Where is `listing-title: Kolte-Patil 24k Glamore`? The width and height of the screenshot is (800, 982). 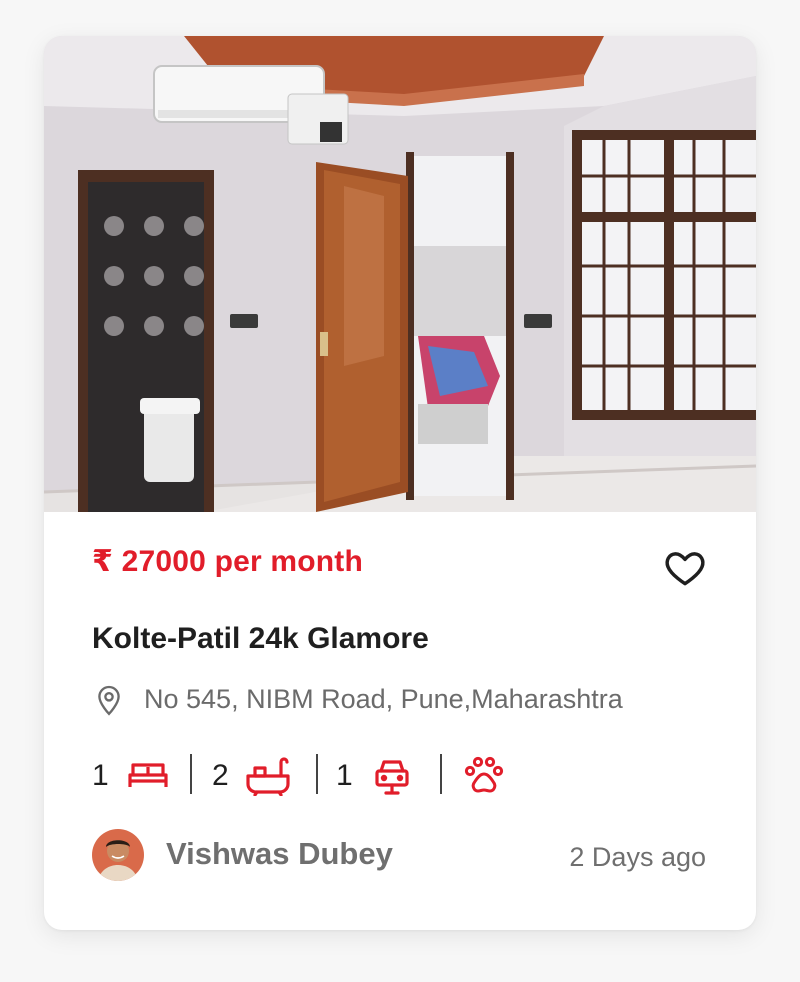 listing-title: Kolte-Patil 24k Glamore is located at coordinates (260, 639).